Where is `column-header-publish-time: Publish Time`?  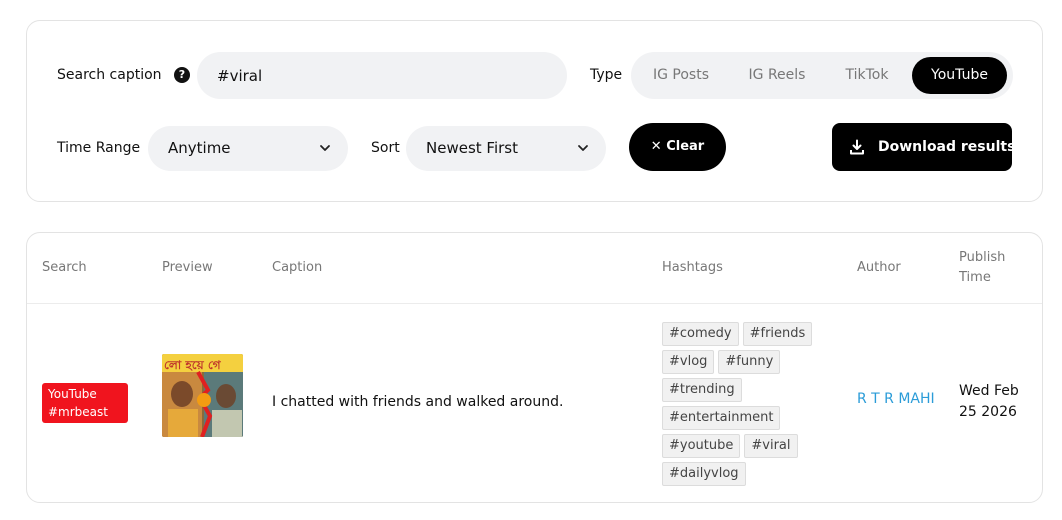
column-header-publish-time: Publish Time is located at coordinates (982, 267).